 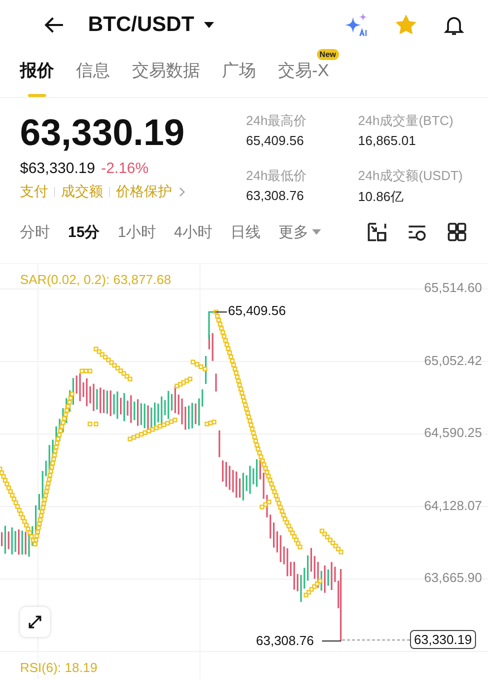 What do you see at coordinates (277, 176) in the screenshot?
I see `stat-label: 24h最低价` at bounding box center [277, 176].